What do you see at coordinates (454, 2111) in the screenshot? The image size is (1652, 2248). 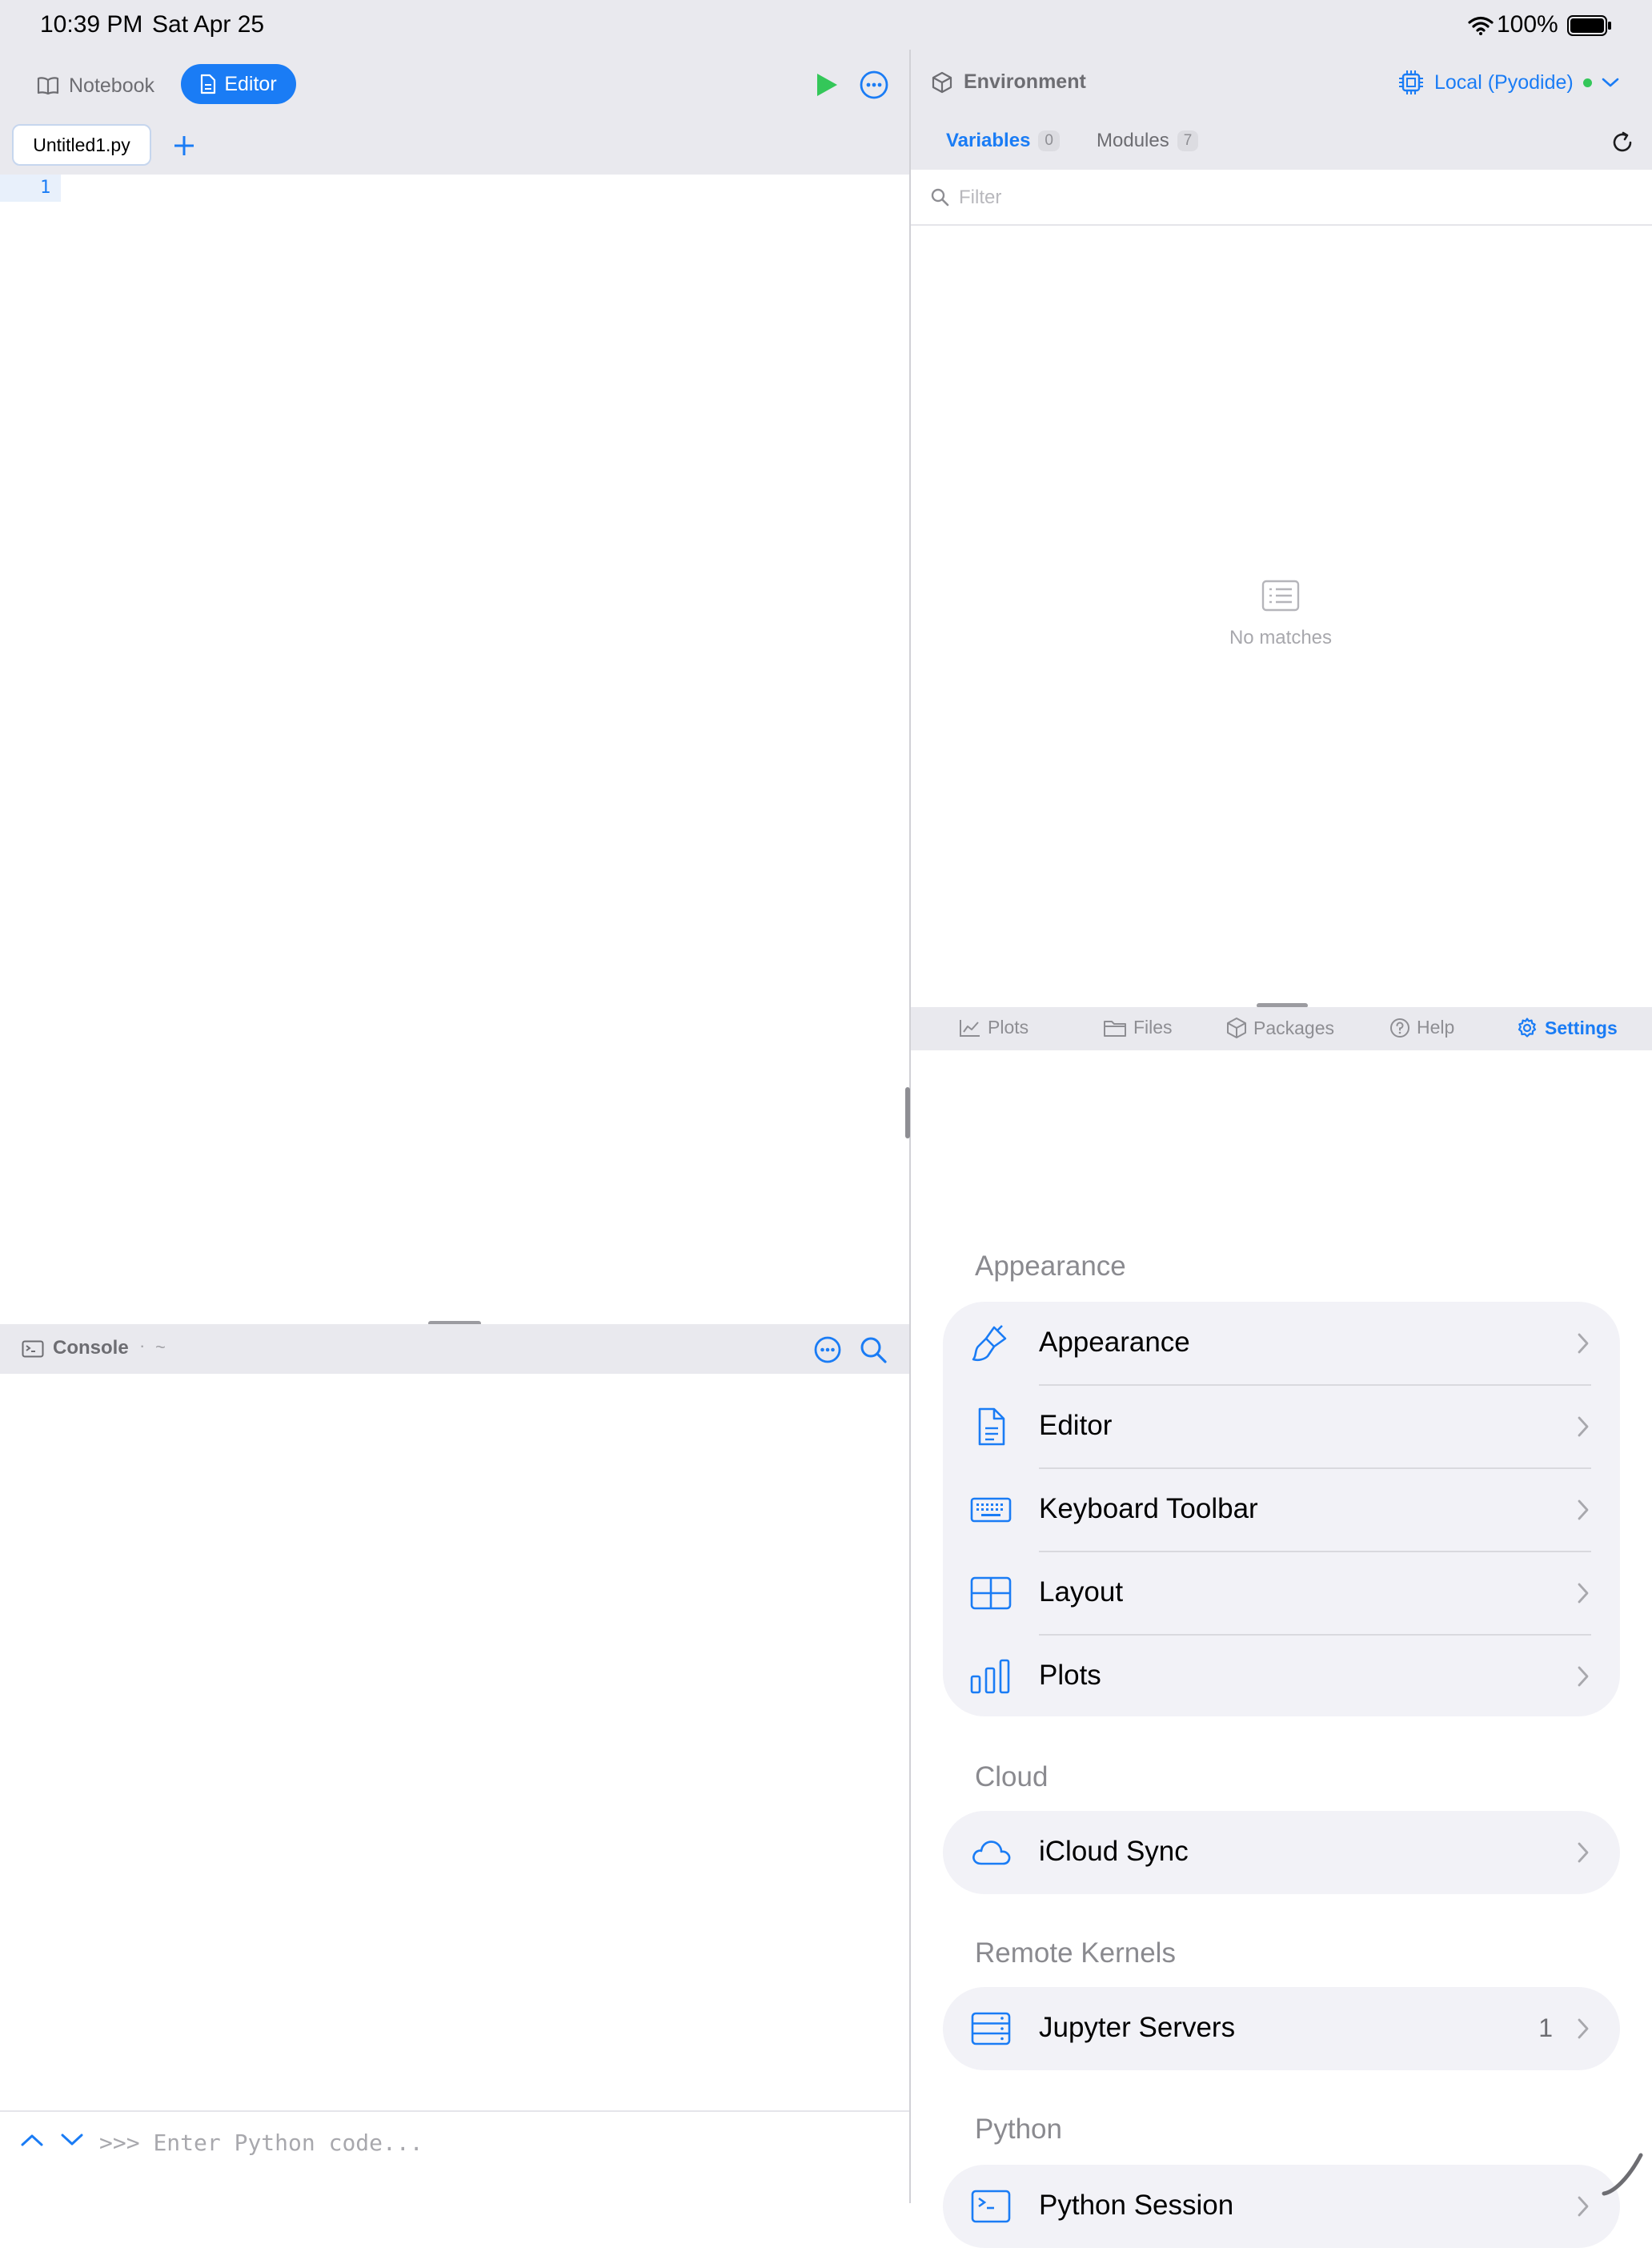 I see `console-divider` at bounding box center [454, 2111].